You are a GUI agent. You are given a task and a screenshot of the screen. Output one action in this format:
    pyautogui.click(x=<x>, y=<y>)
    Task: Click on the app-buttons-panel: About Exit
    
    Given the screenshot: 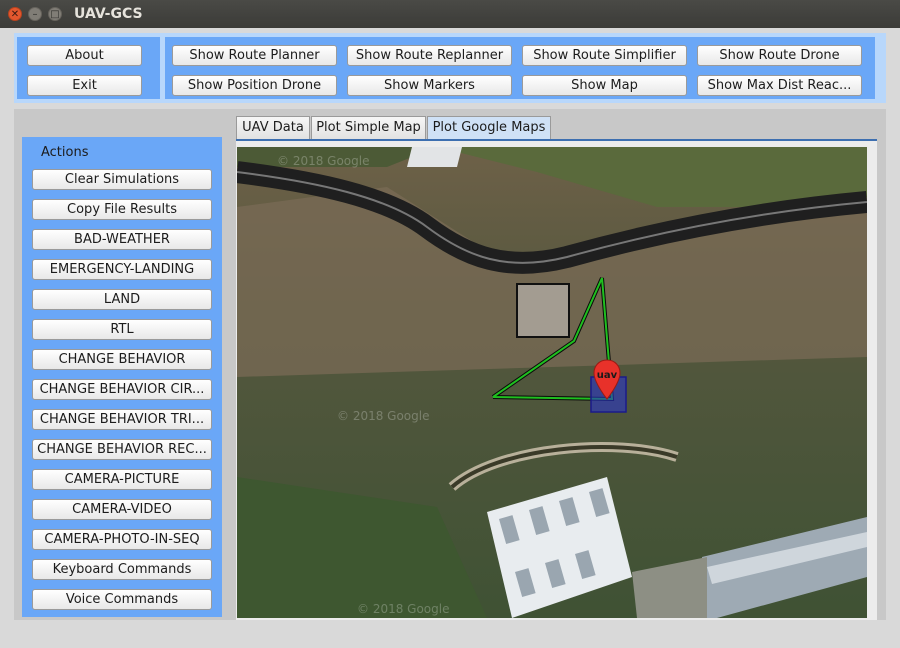 What is the action you would take?
    pyautogui.click(x=88, y=68)
    